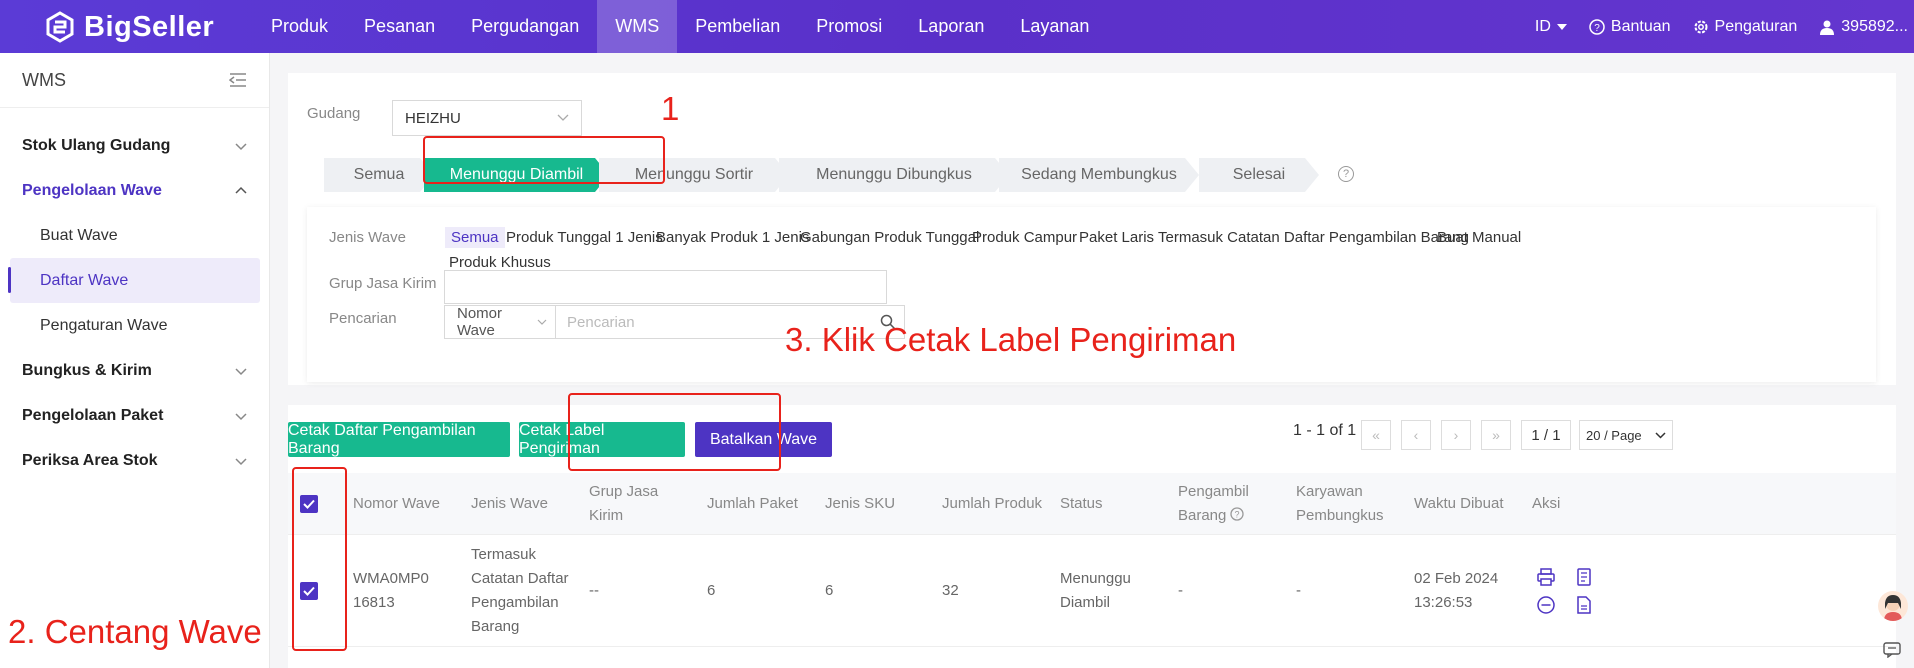 The width and height of the screenshot is (1914, 668). Describe the element at coordinates (399, 439) in the screenshot. I see `print-picklist-button: Cetak Daftar Pengambilan Barang` at that location.